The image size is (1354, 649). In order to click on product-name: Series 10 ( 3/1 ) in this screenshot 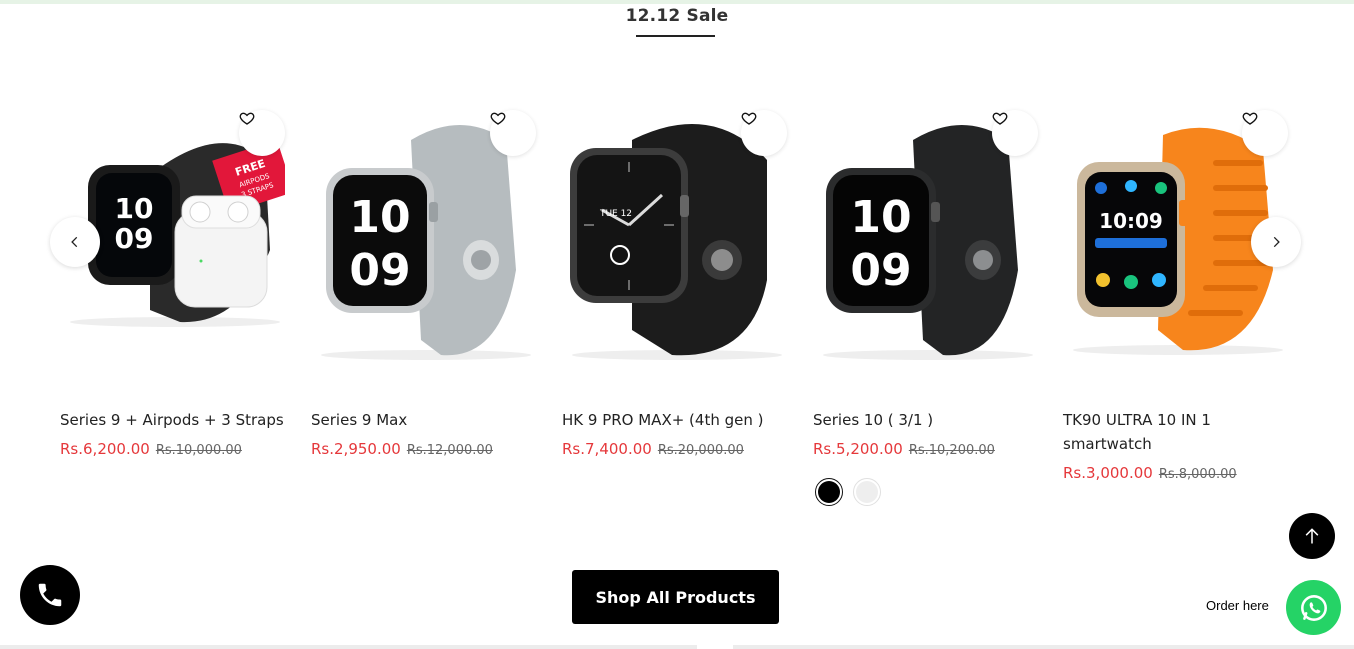, I will do `click(925, 420)`.